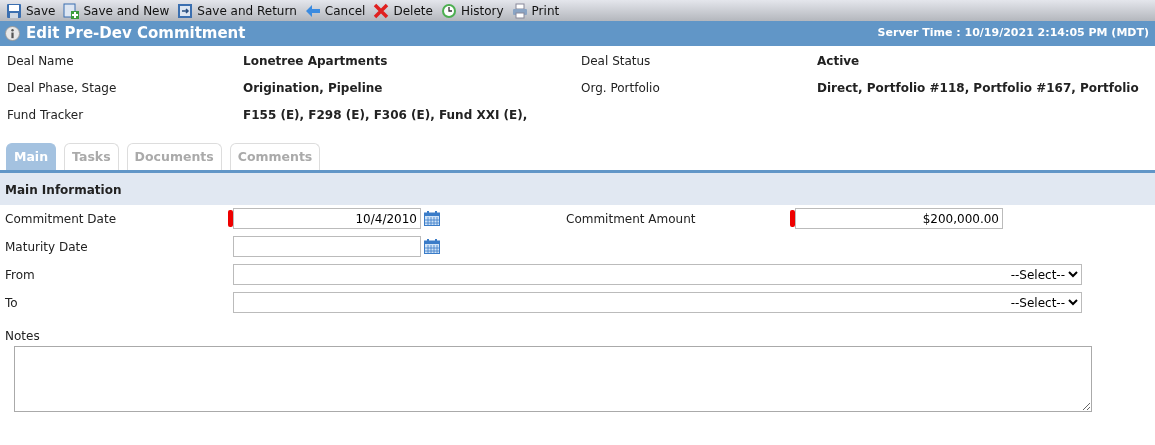 The height and width of the screenshot is (445, 1155). What do you see at coordinates (239, 10) in the screenshot?
I see `toolbar-button: Save and Return` at bounding box center [239, 10].